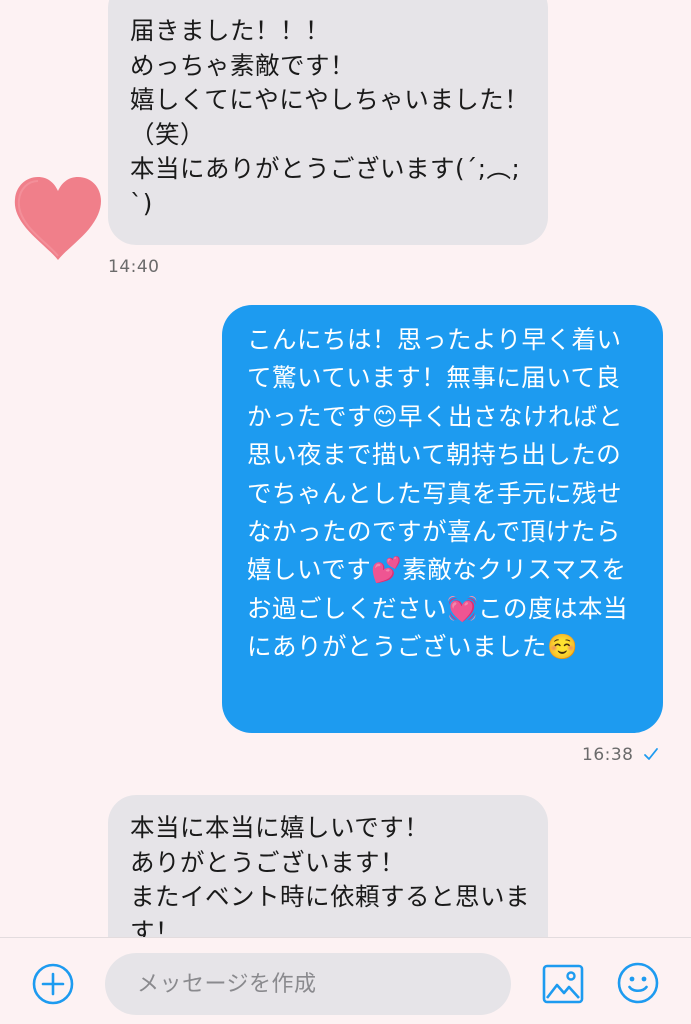 This screenshot has height=1024, width=691. I want to click on read-check-icon, so click(651, 754).